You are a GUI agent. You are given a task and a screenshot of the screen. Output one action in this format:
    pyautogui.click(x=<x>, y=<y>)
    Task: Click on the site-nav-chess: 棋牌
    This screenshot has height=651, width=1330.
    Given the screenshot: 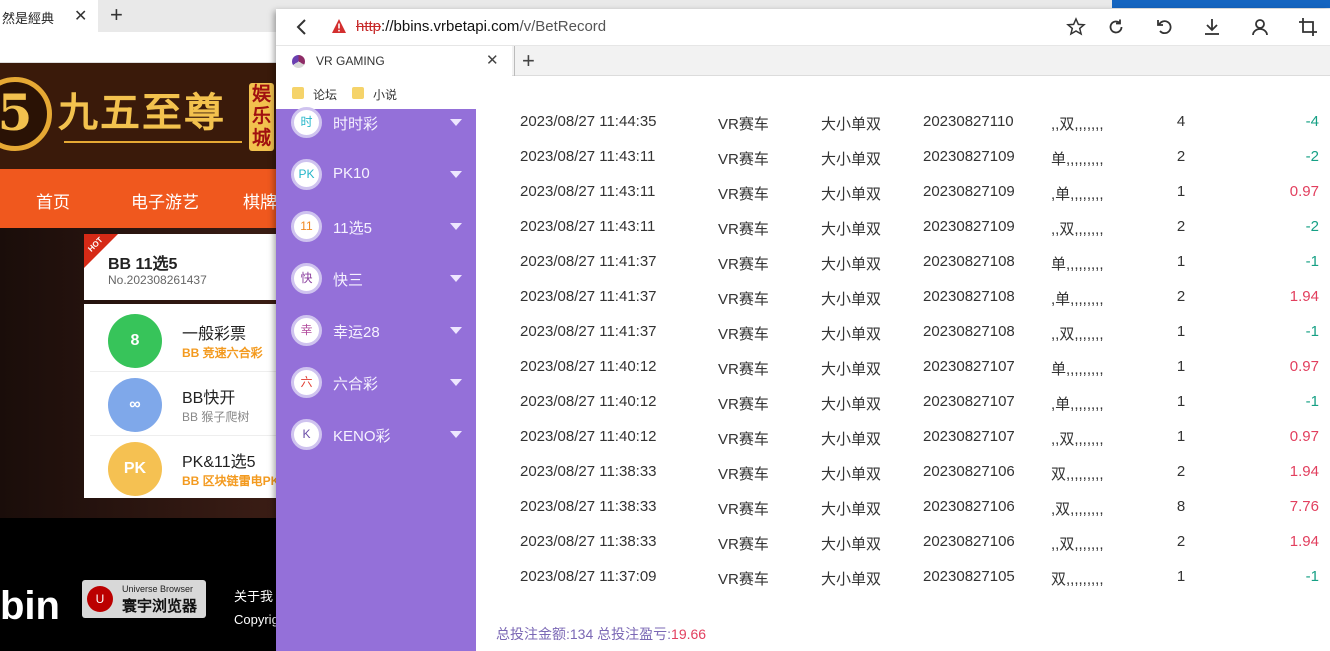 What is the action you would take?
    pyautogui.click(x=260, y=200)
    